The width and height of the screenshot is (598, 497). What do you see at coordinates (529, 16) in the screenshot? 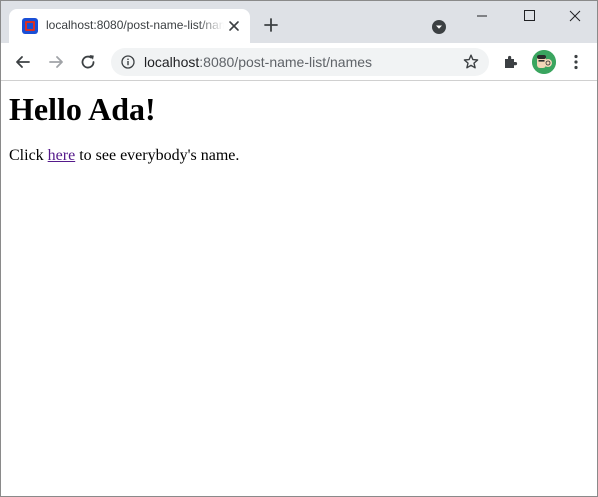
I see `maximize-icon` at bounding box center [529, 16].